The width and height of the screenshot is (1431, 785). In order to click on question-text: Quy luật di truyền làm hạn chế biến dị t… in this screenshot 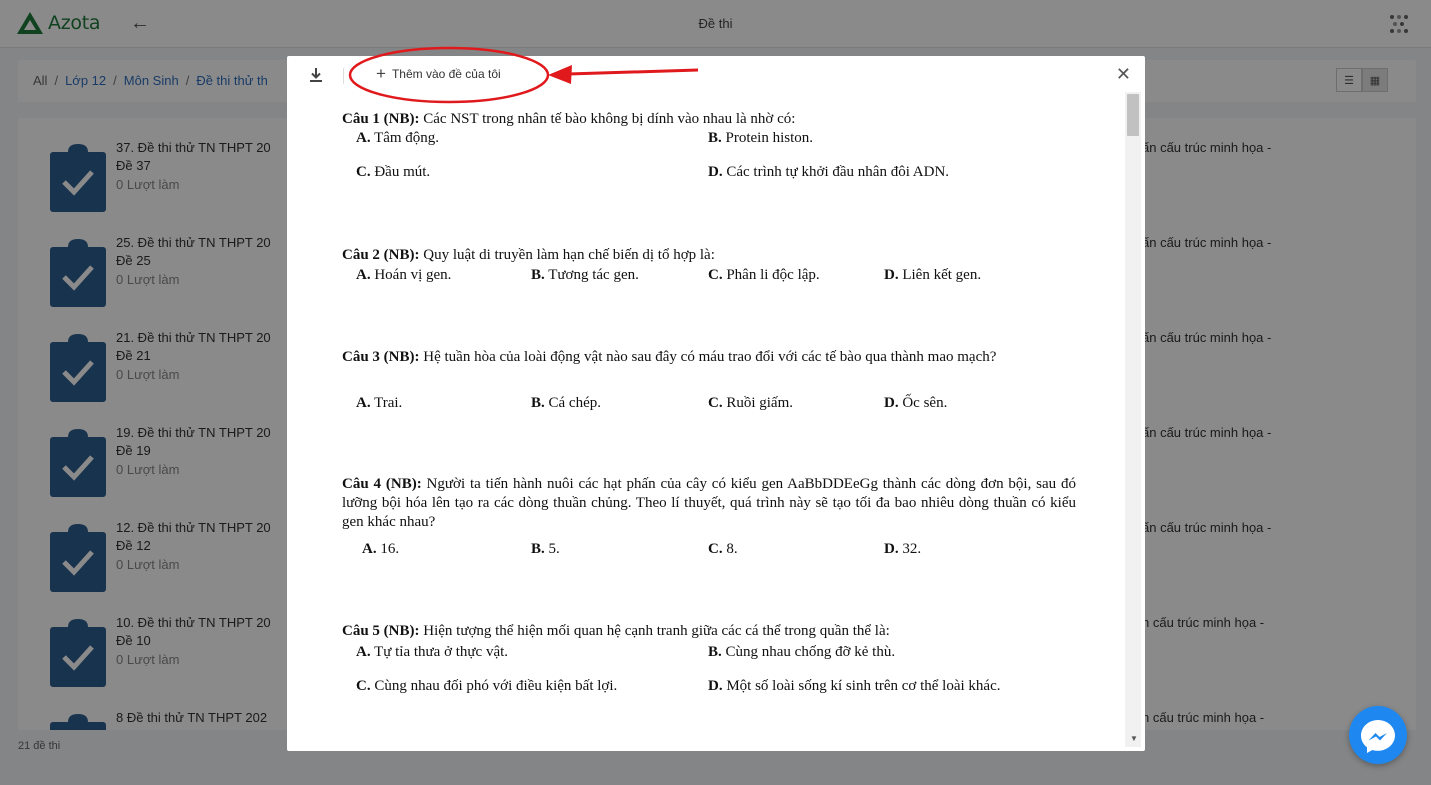, I will do `click(567, 255)`.